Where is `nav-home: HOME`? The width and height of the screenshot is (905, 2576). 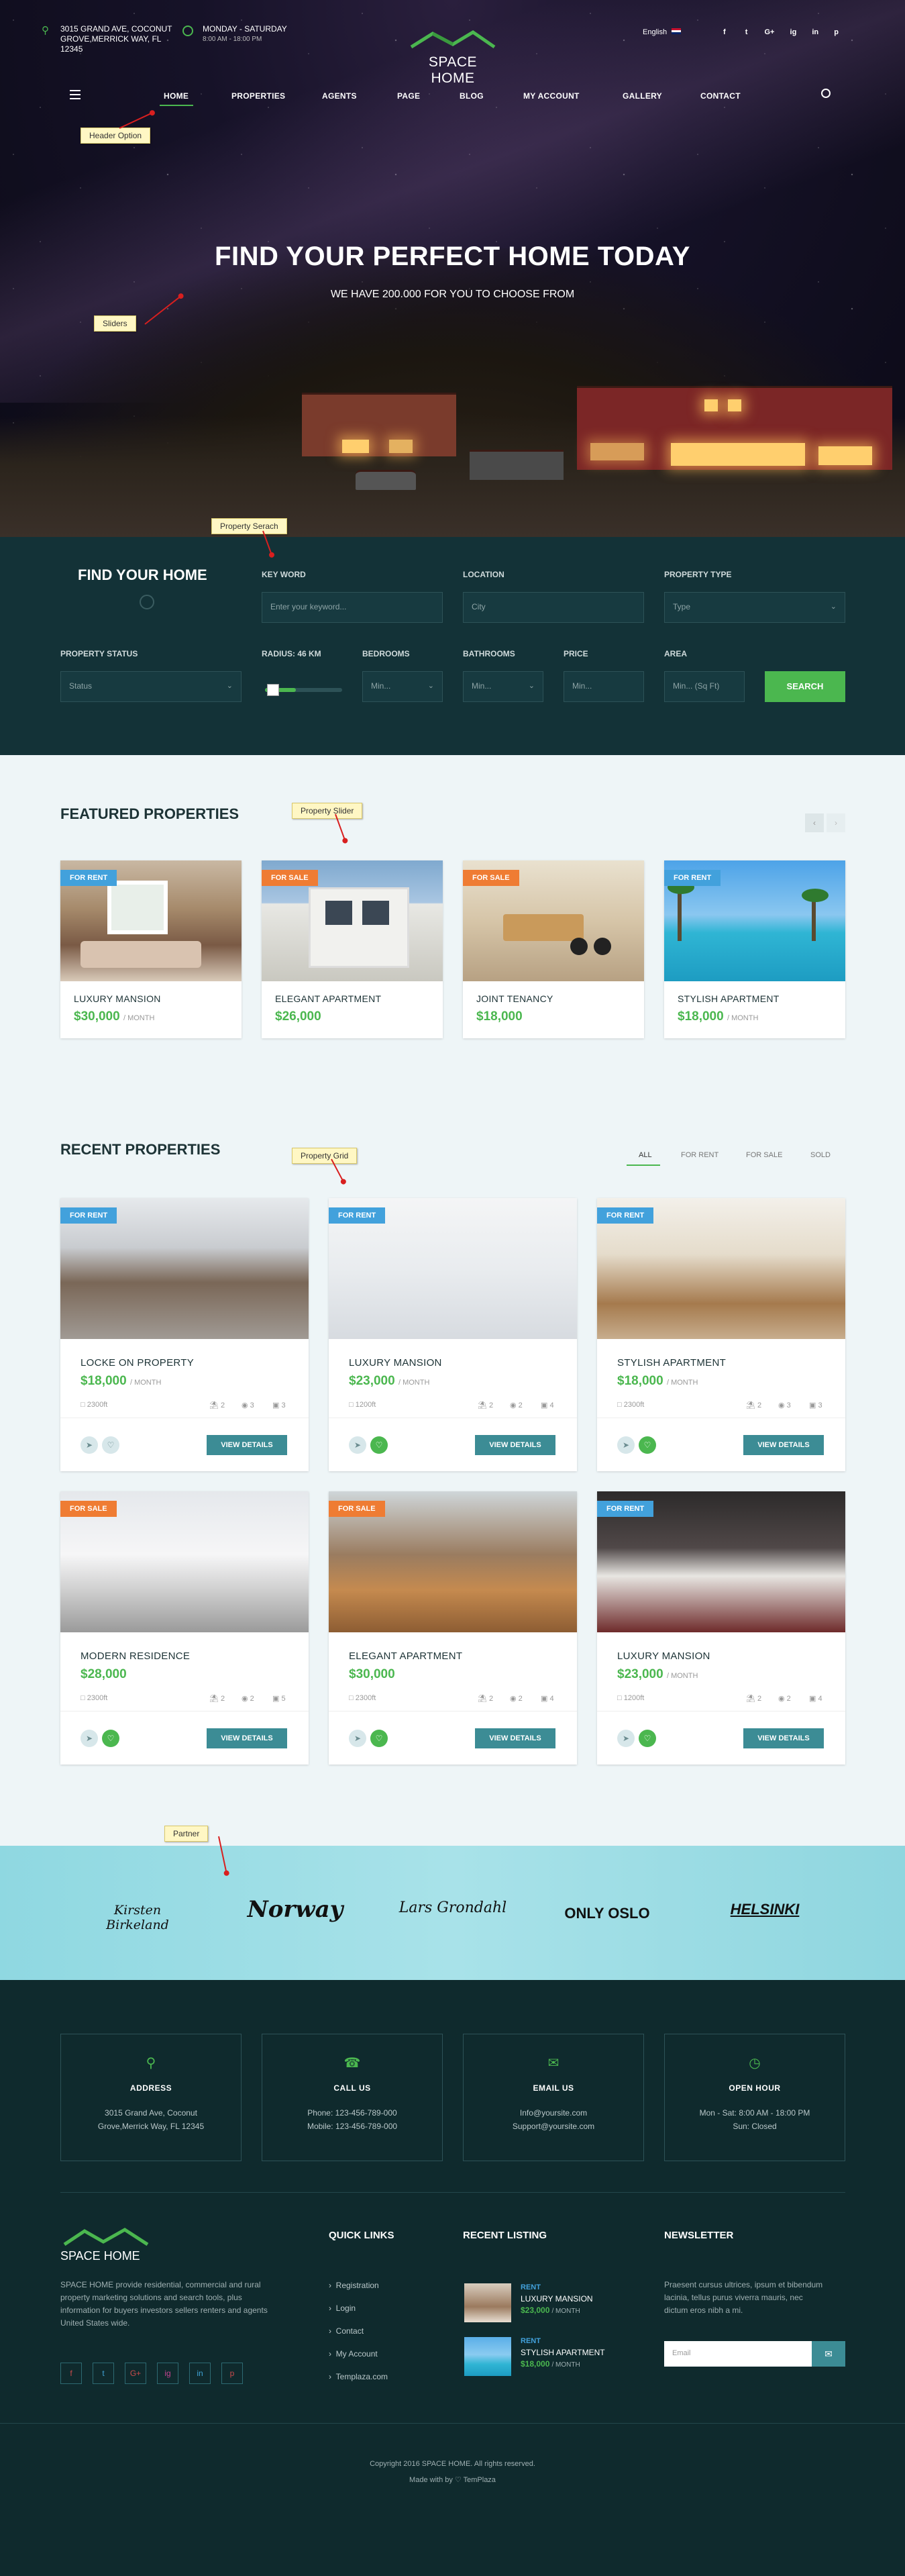 nav-home: HOME is located at coordinates (176, 96).